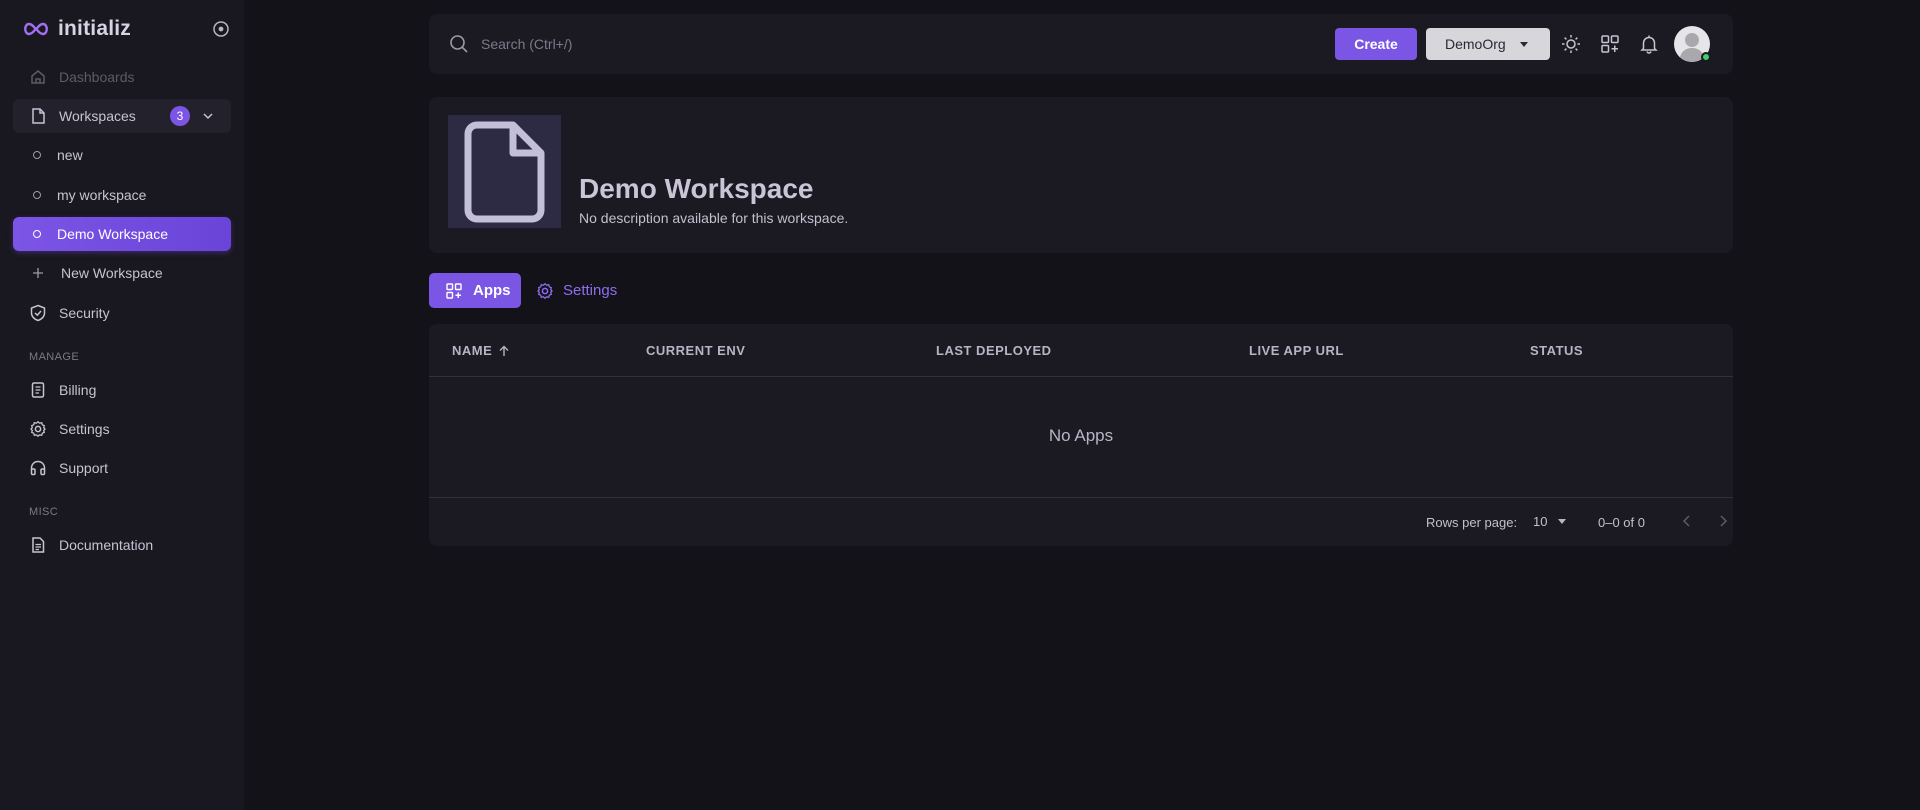  What do you see at coordinates (1472, 522) in the screenshot?
I see `rows-per-page-label: Rows per page:` at bounding box center [1472, 522].